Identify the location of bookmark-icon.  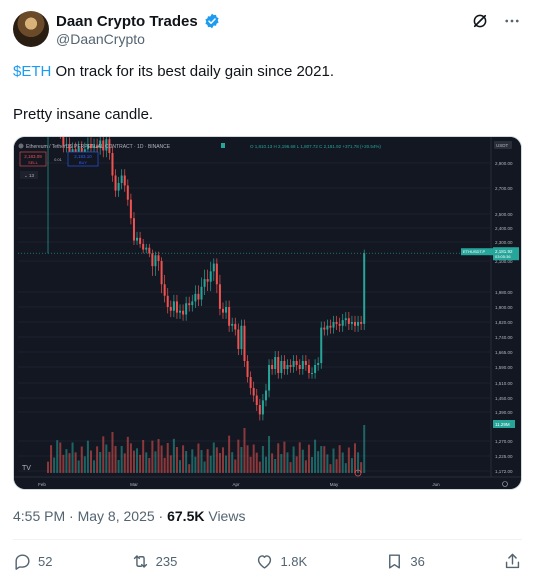
(395, 561).